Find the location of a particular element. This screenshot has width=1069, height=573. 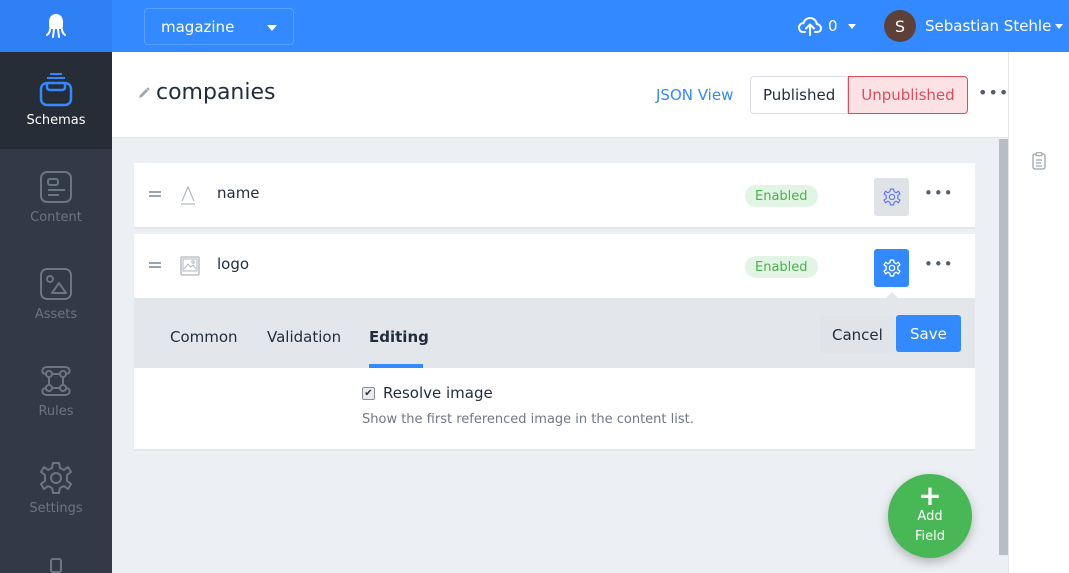

more-nav-icon is located at coordinates (56, 565).